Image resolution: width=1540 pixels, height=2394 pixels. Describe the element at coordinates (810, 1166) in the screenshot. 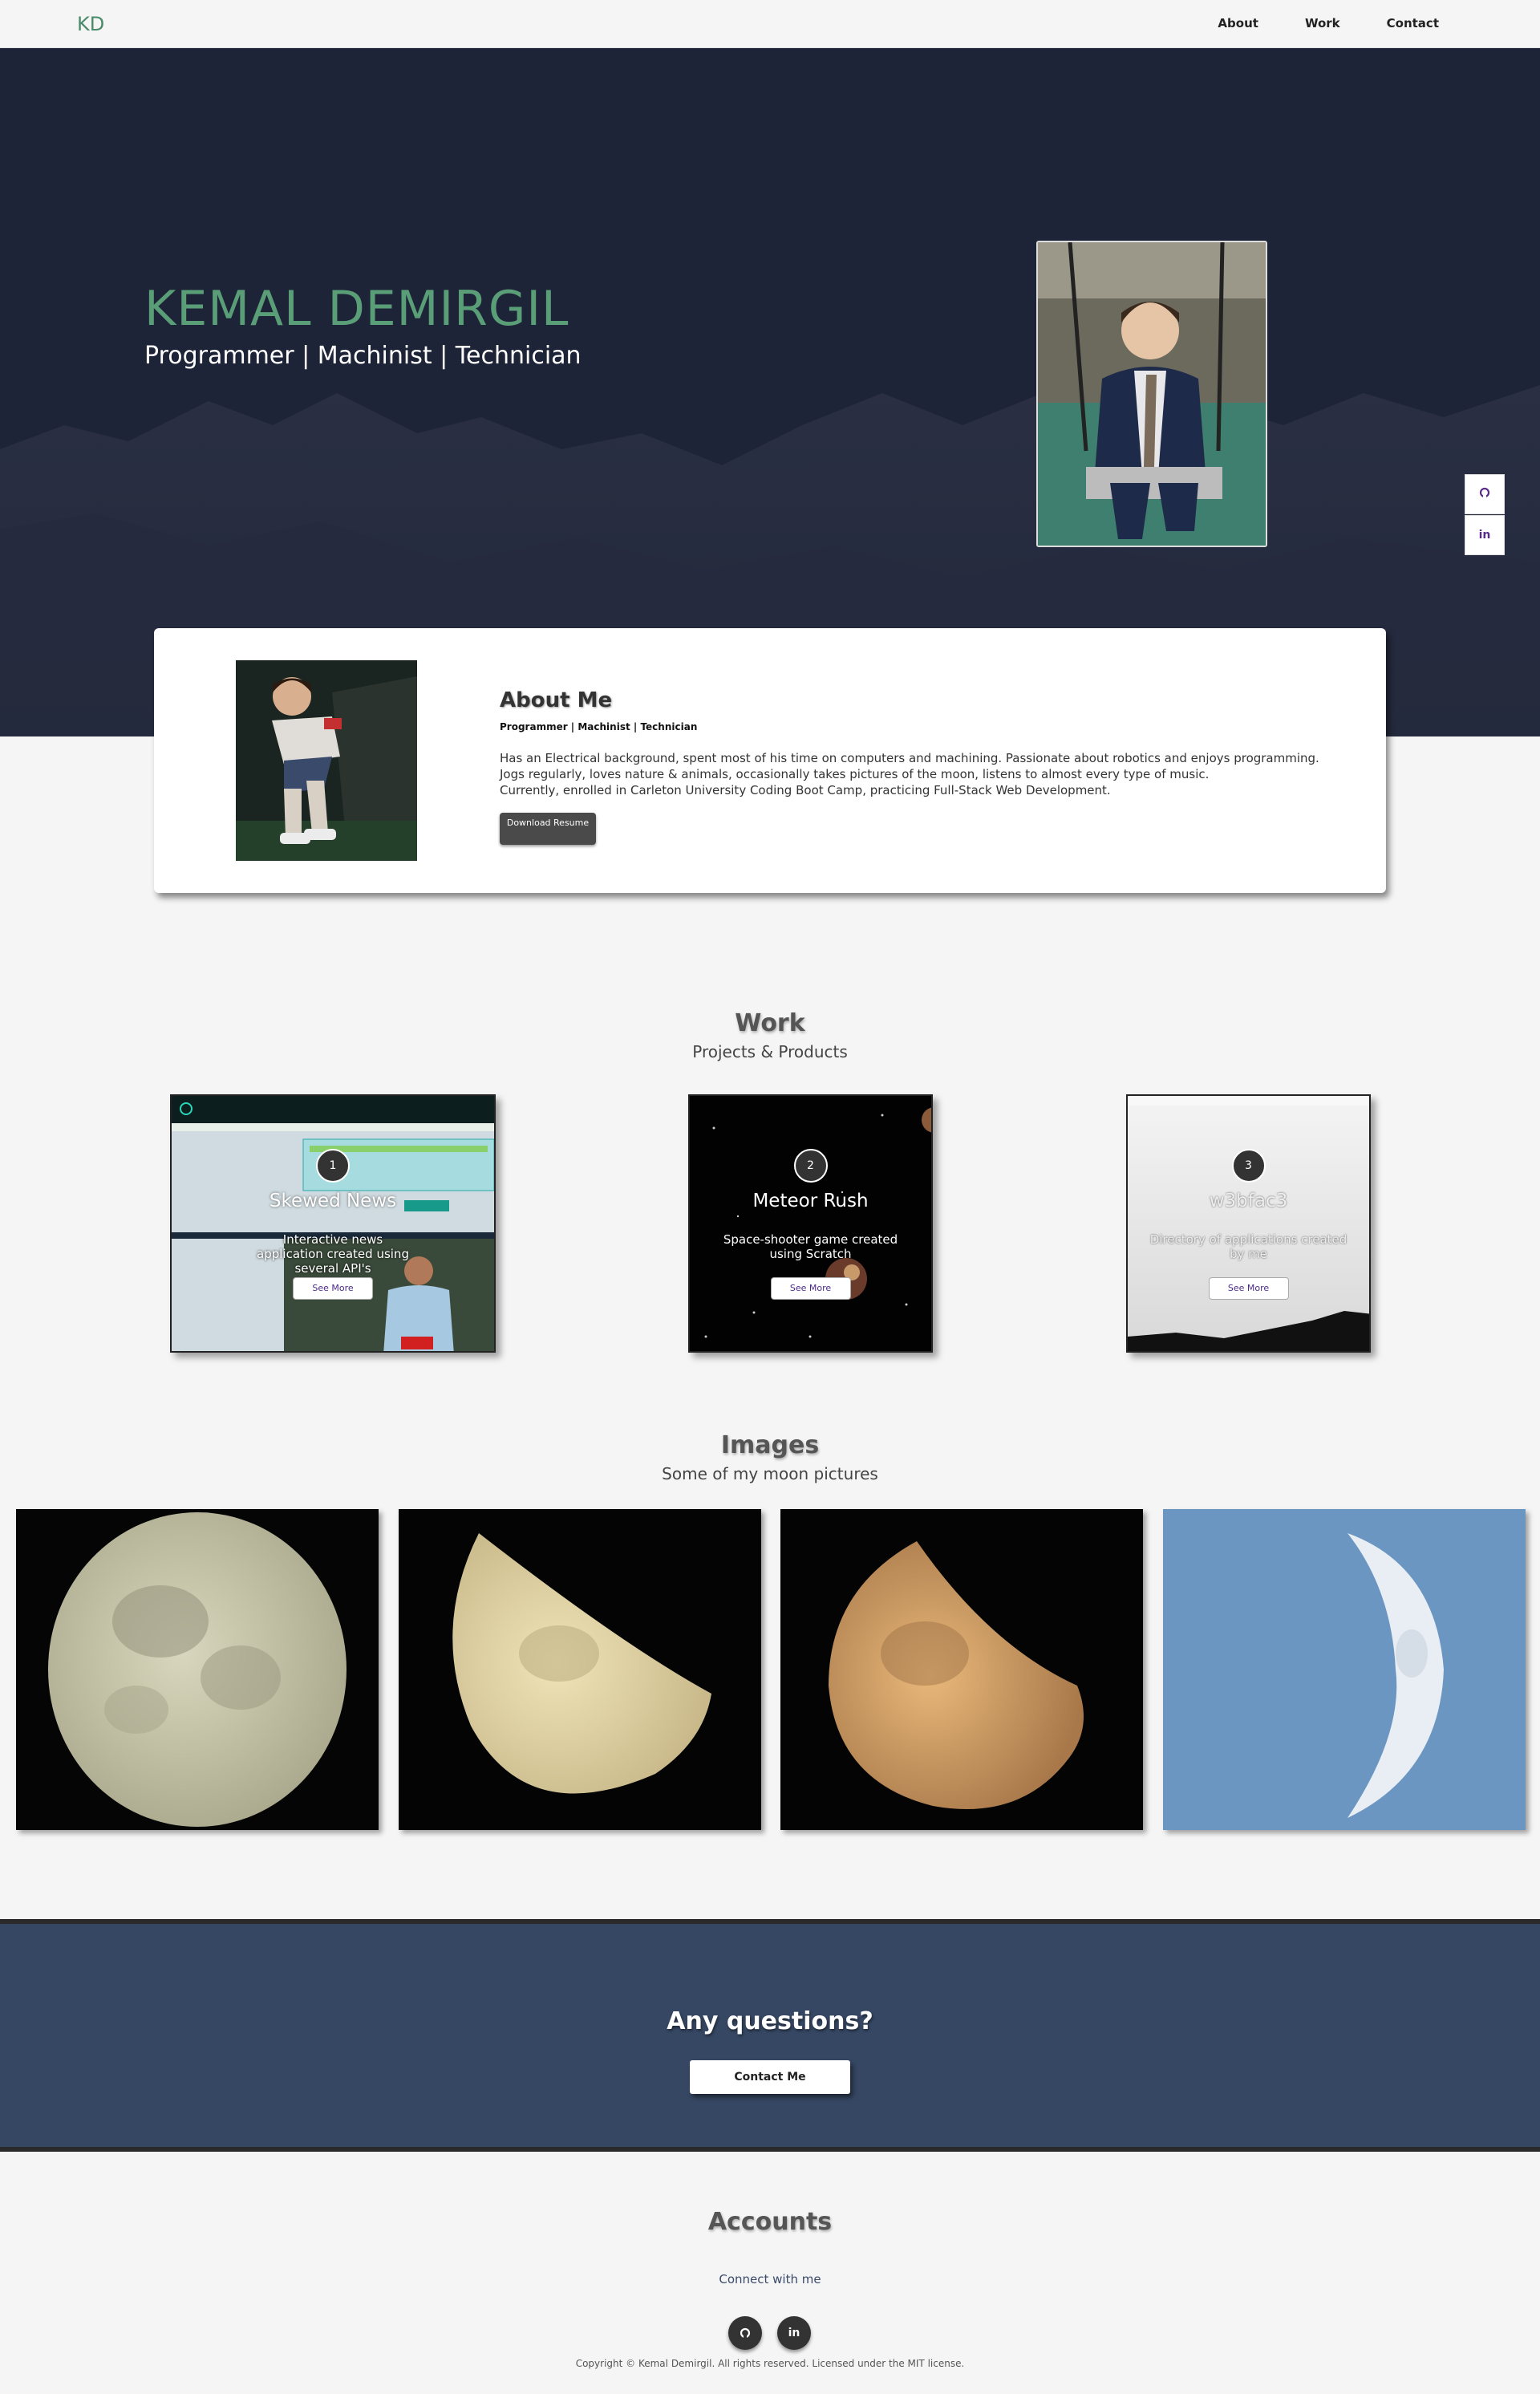

I see `project-number-badge: 2` at that location.